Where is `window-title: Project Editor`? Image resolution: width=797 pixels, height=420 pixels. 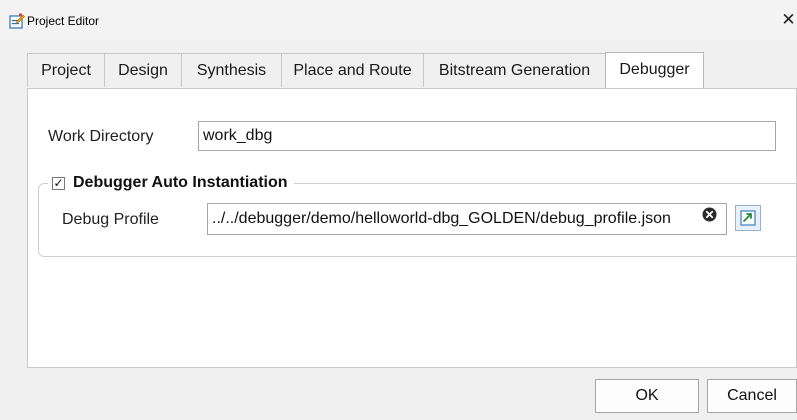
window-title: Project Editor is located at coordinates (63, 21).